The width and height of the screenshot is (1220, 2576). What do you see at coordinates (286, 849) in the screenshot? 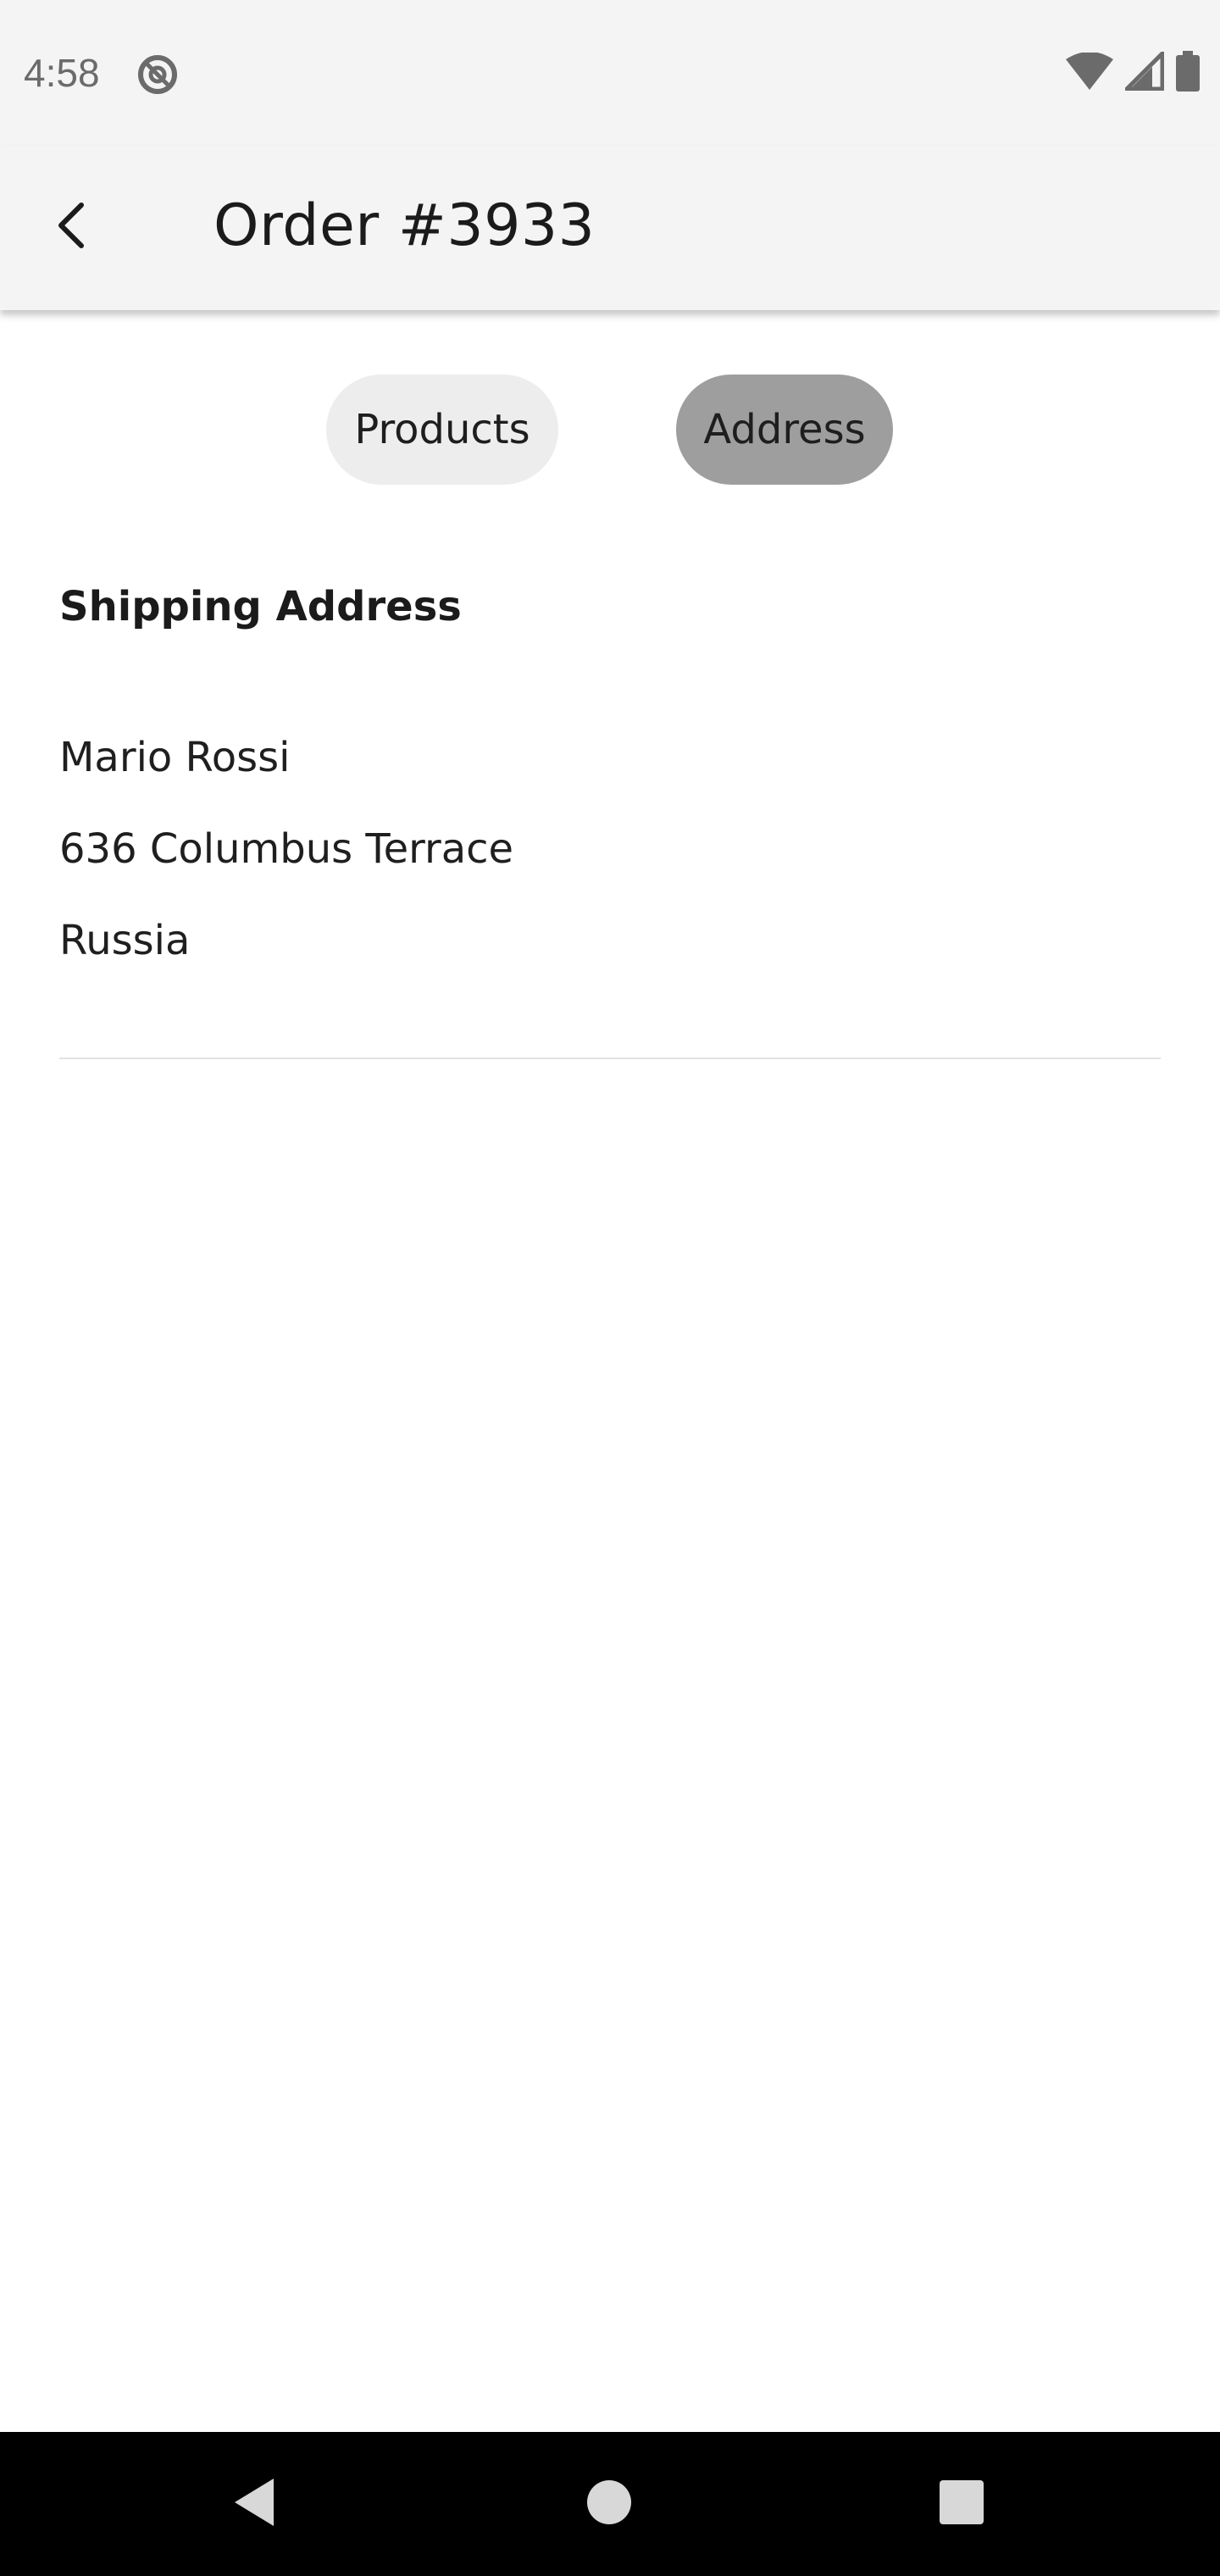
I see `street-address: 636 Columbus Terrace` at bounding box center [286, 849].